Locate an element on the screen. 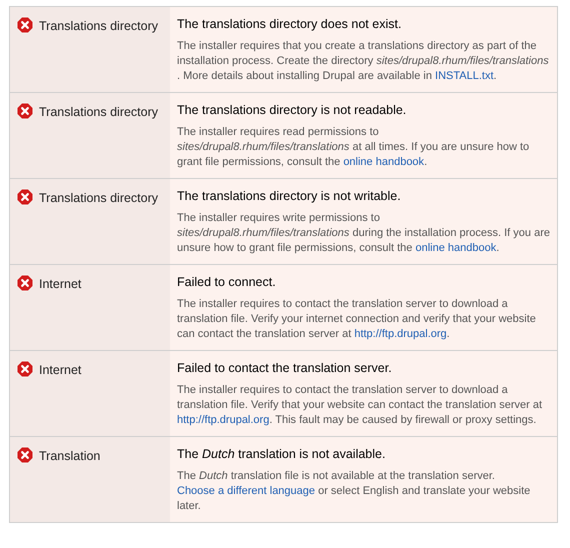  link: INSTALL.txt is located at coordinates (464, 76).